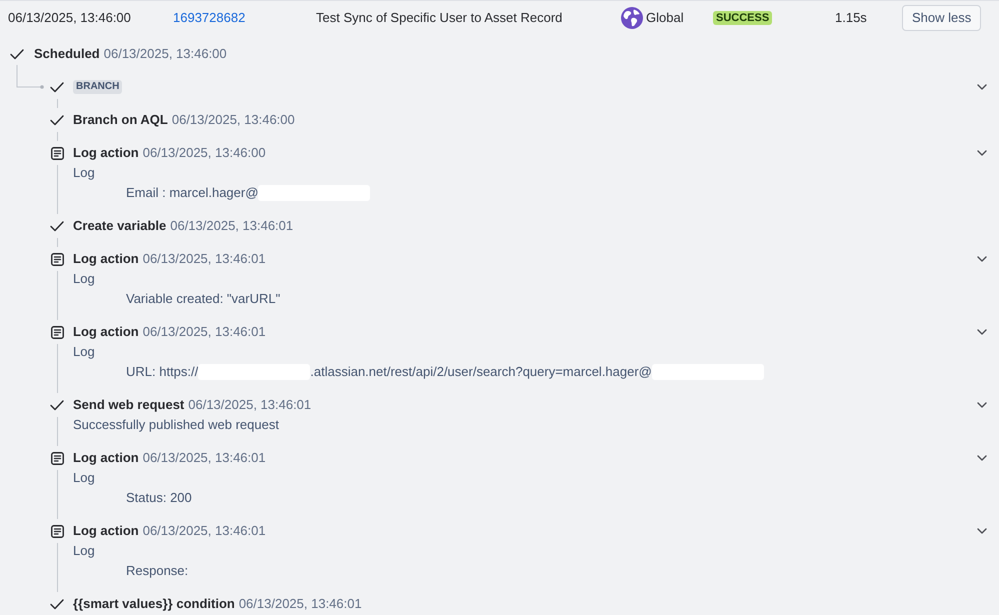  Describe the element at coordinates (481, 372) in the screenshot. I see `log-text: .atlassian.net/rest/api/2/user/search?query=marcel.hager@` at that location.